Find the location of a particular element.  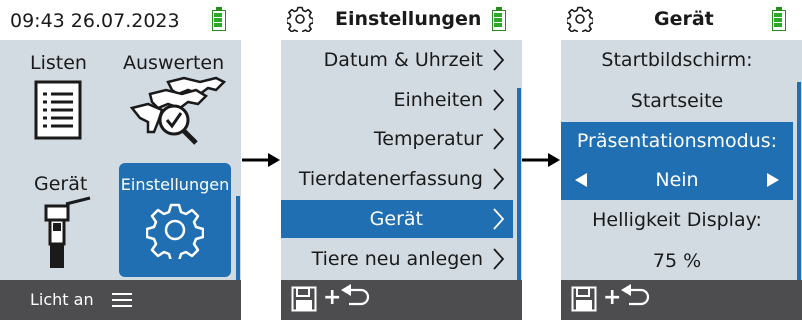

header: Gerät is located at coordinates (681, 20).